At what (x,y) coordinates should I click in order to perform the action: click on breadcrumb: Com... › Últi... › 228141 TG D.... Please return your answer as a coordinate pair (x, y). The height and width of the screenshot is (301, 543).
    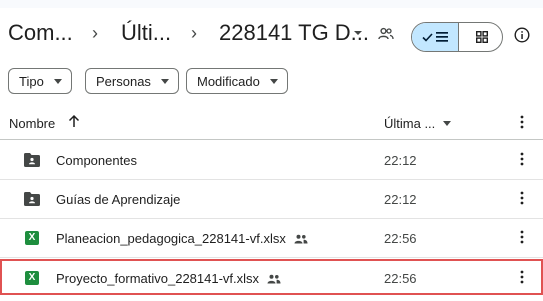
    Looking at the image, I should click on (271, 36).